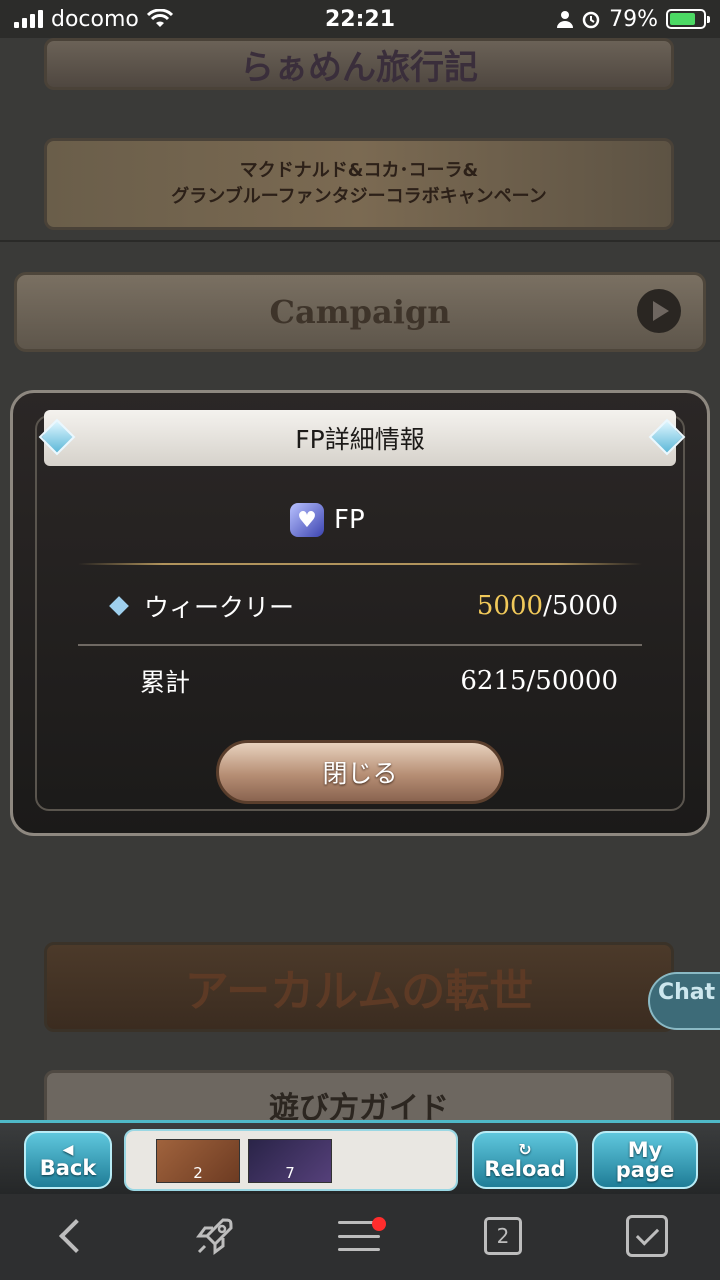 The image size is (720, 1280). I want to click on reload-button: ↻ Reload, so click(525, 1160).